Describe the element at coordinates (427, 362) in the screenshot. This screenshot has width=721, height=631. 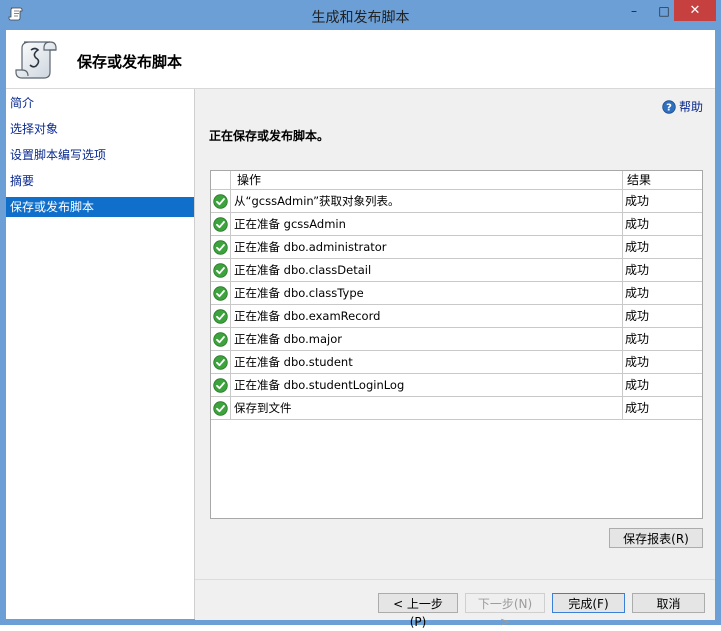
I see `operation-cell: 正在准备 dbo.student` at that location.